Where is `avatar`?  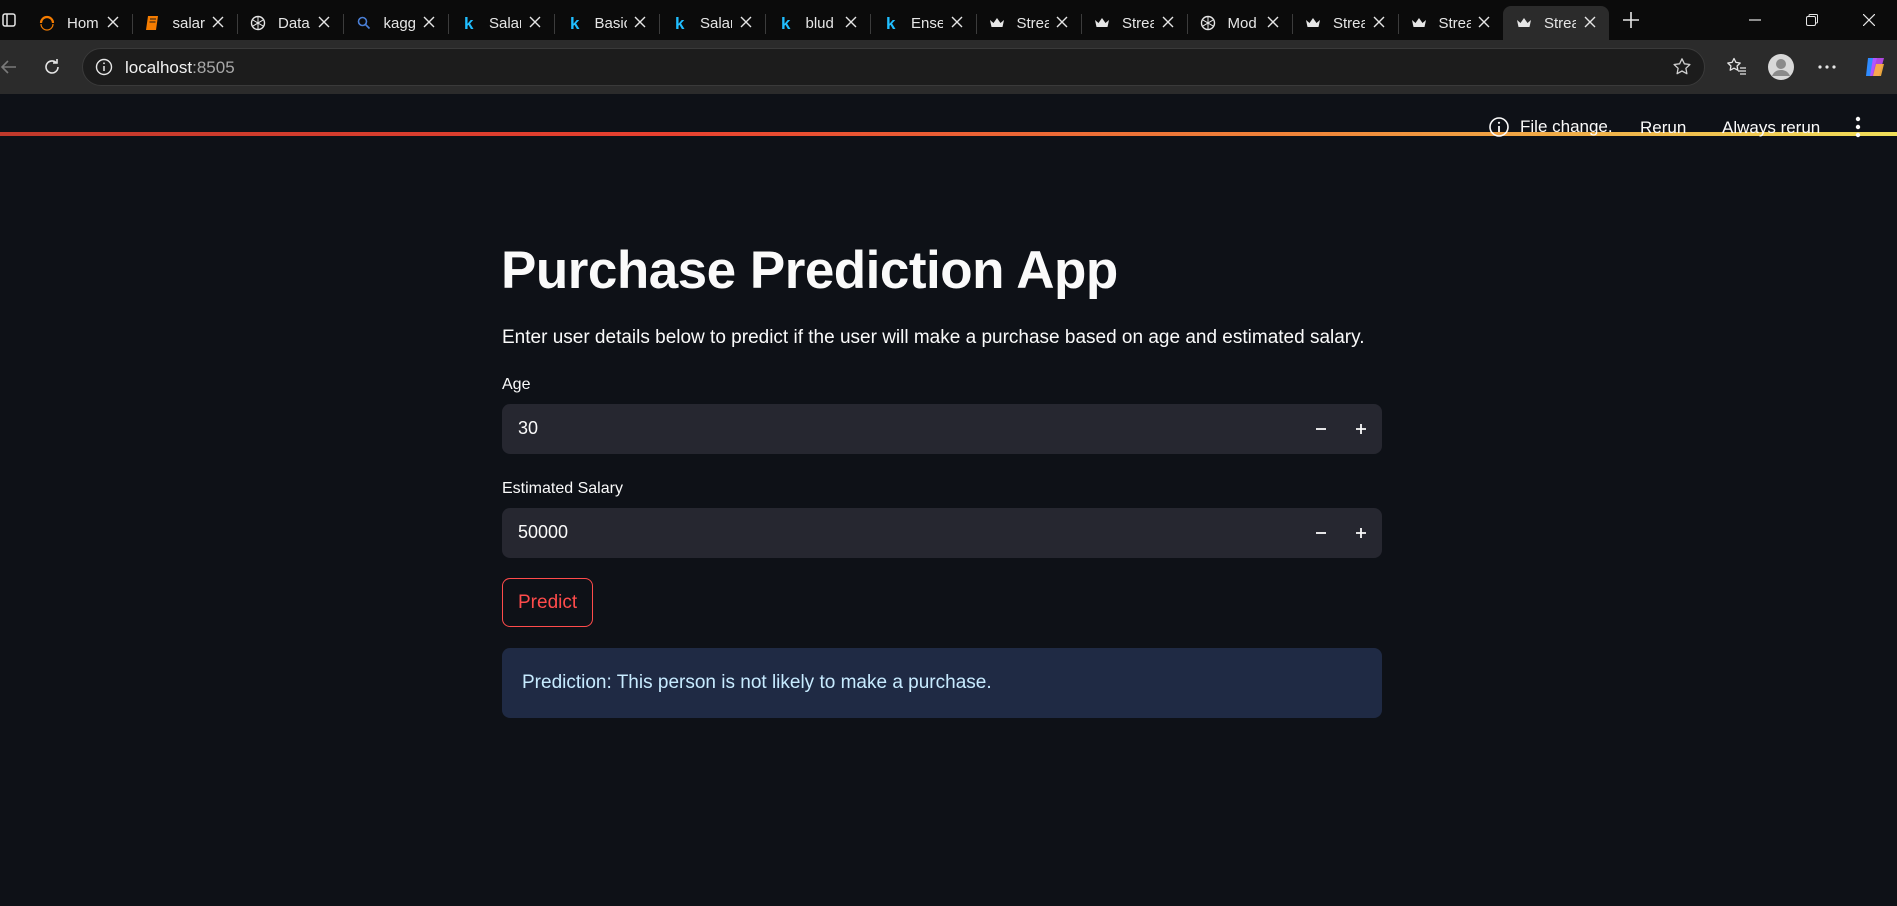 avatar is located at coordinates (1781, 67).